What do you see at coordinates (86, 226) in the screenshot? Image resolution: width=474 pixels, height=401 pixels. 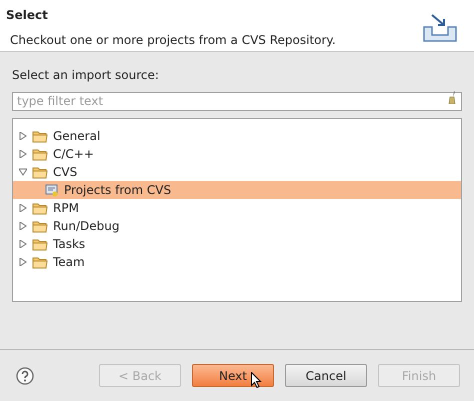 I see `tree-item-label: Run/Debug` at bounding box center [86, 226].